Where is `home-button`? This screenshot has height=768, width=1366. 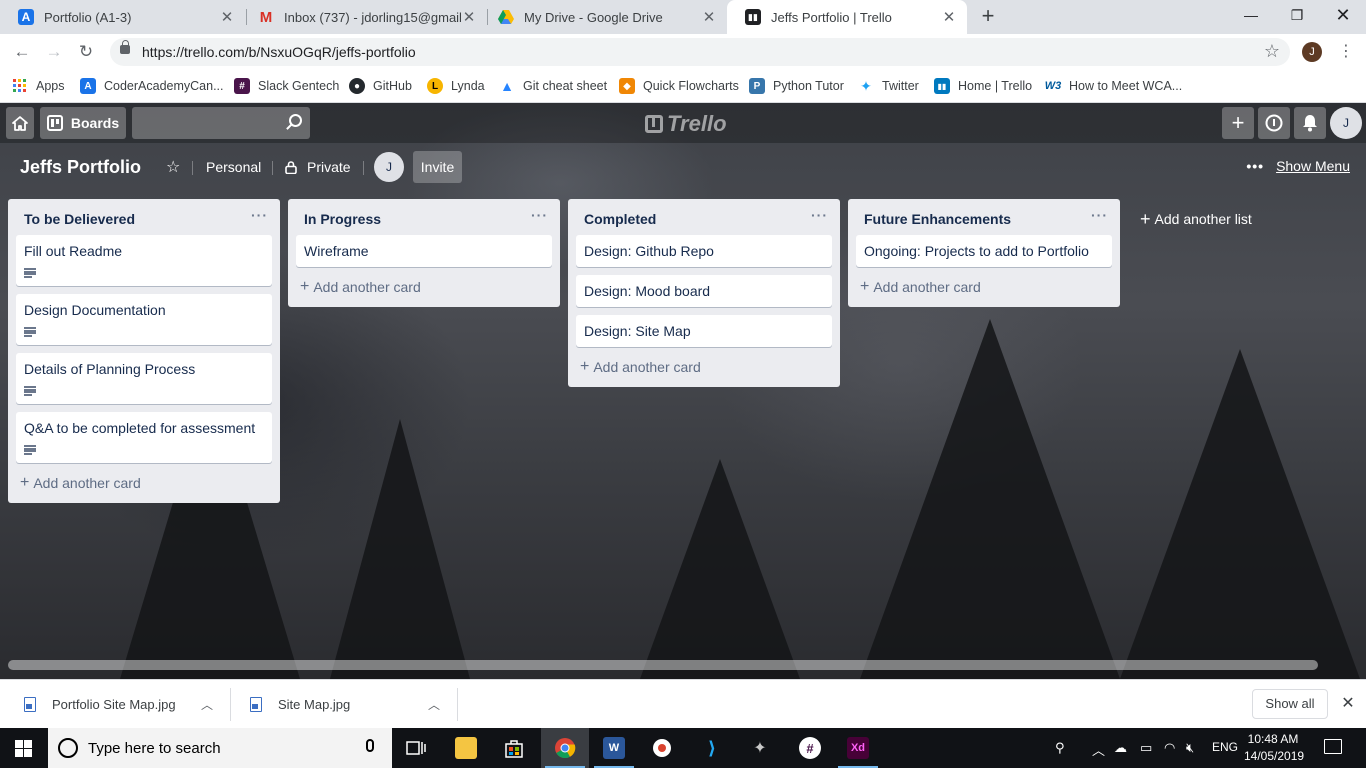 home-button is located at coordinates (20, 123).